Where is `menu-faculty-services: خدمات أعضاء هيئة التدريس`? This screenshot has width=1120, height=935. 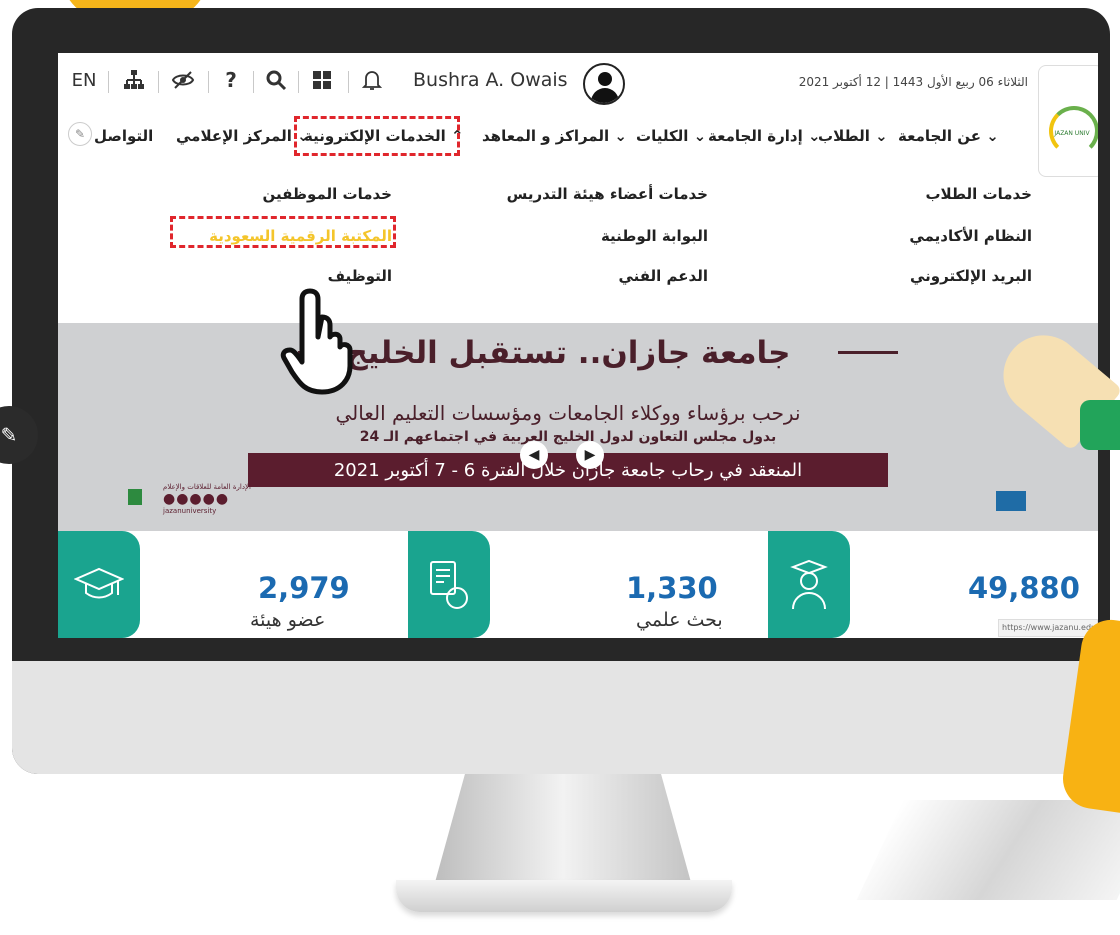 menu-faculty-services: خدمات أعضاء هيئة التدريس is located at coordinates (593, 194).